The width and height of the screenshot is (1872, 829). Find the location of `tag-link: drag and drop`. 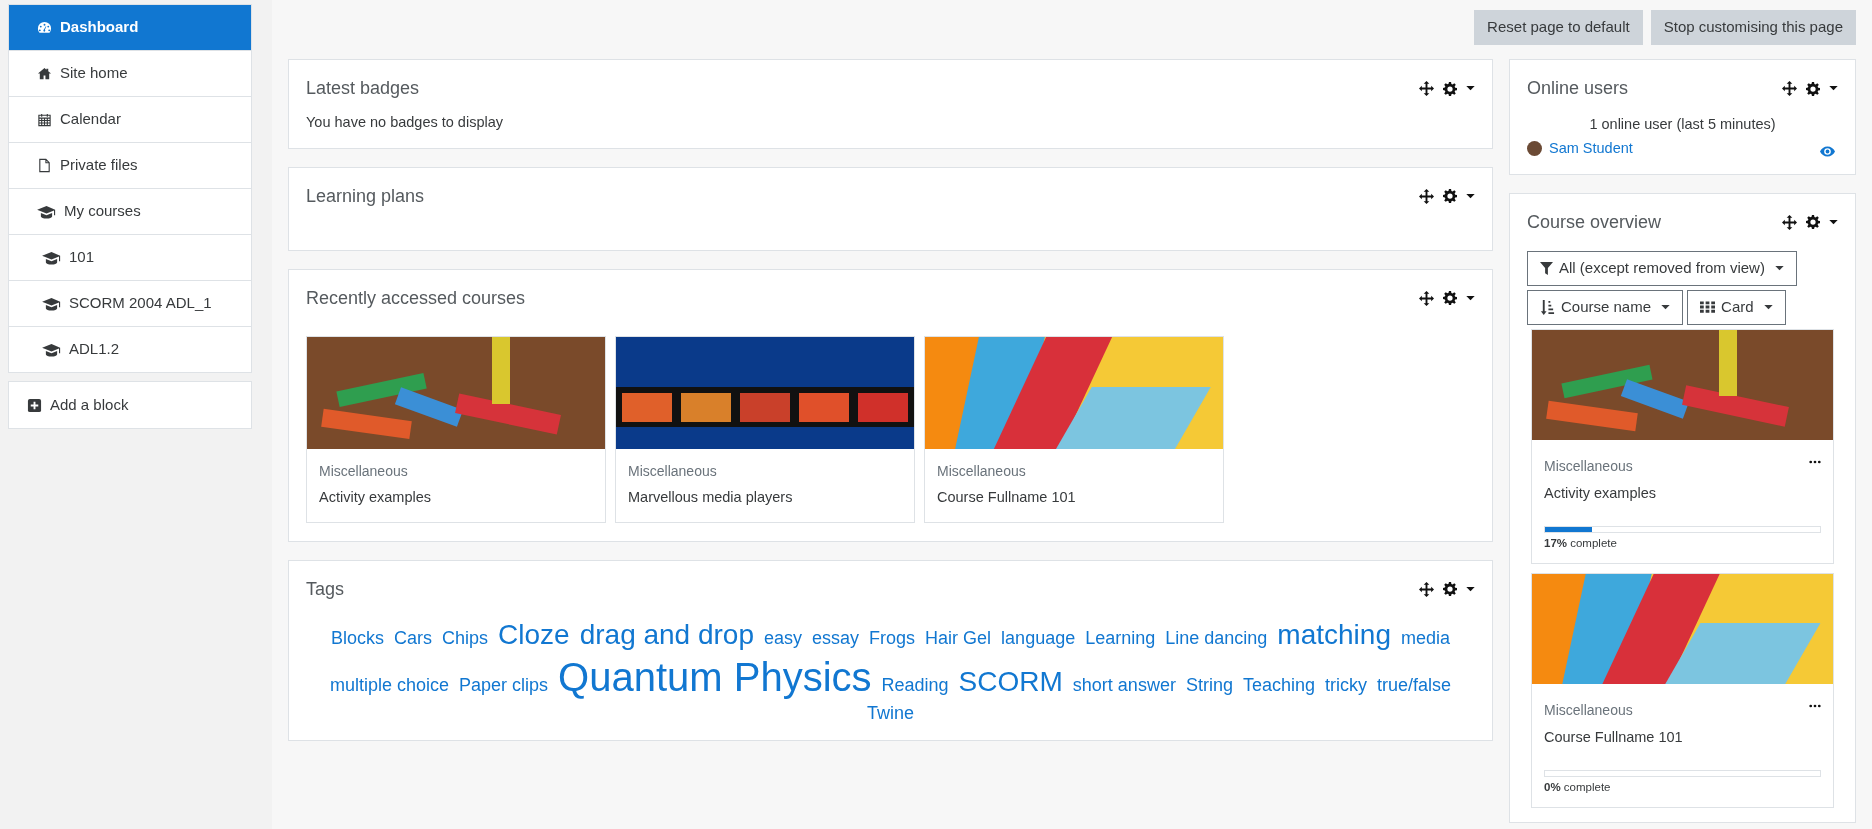

tag-link: drag and drop is located at coordinates (666, 634).